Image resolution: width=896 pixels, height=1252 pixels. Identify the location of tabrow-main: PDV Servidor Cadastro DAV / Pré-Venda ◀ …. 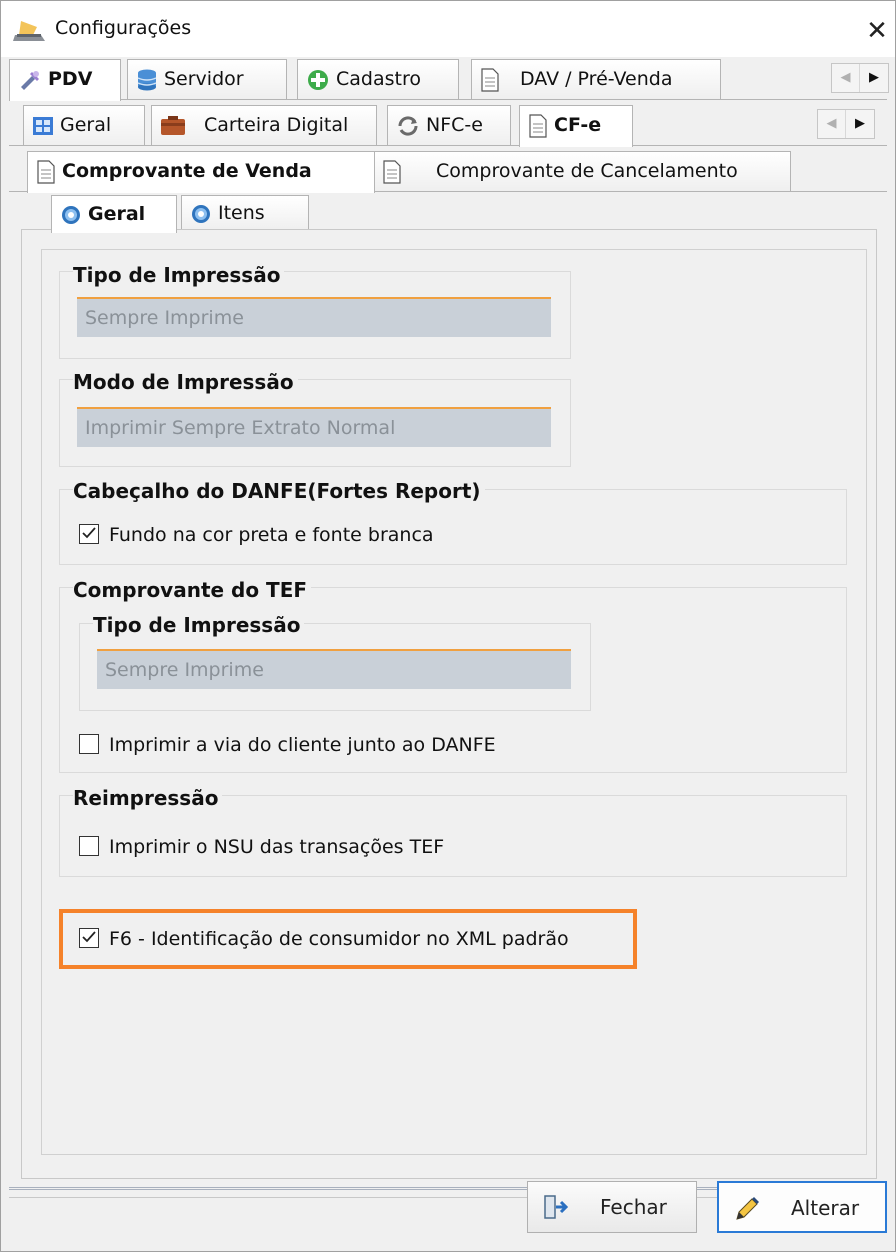
(449, 80).